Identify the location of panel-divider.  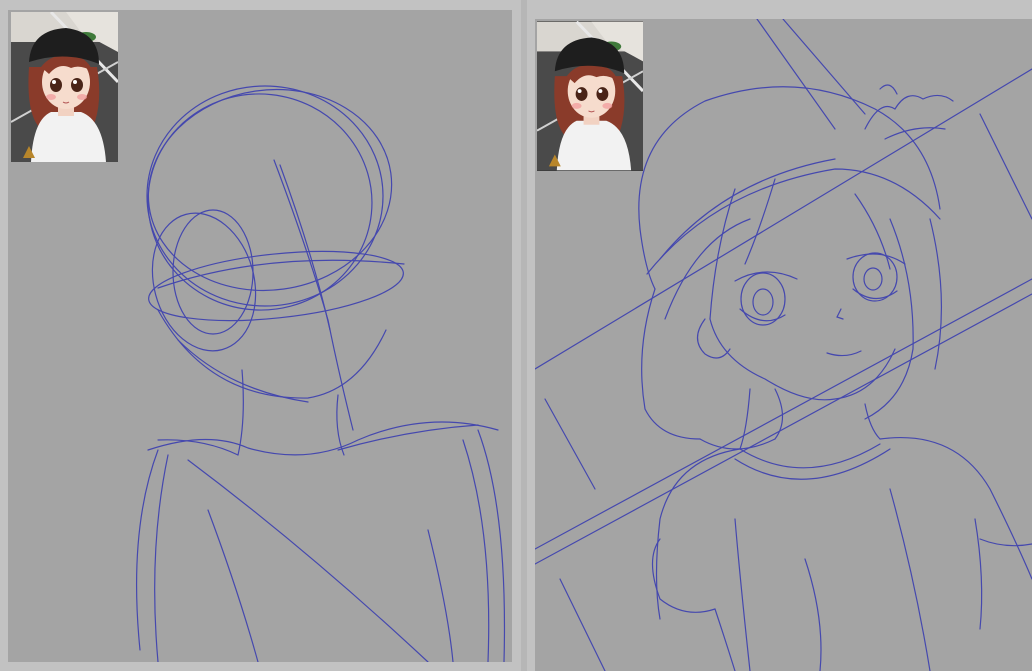
(524, 335).